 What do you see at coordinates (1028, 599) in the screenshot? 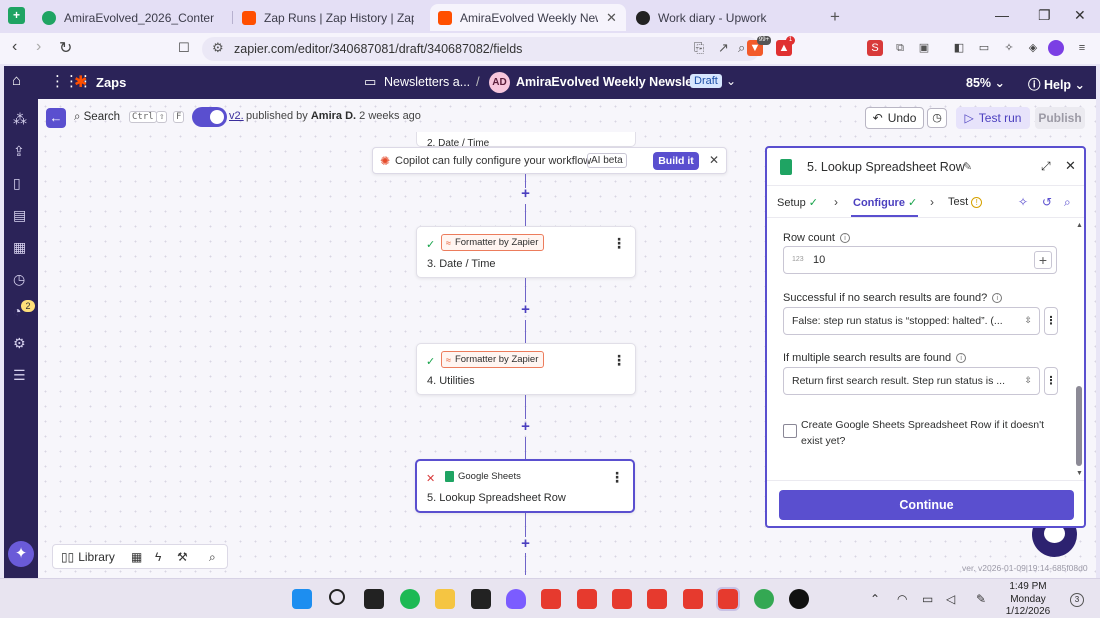
I see `system-clock: 1:49 PM Monday 1/12/2026` at bounding box center [1028, 599].